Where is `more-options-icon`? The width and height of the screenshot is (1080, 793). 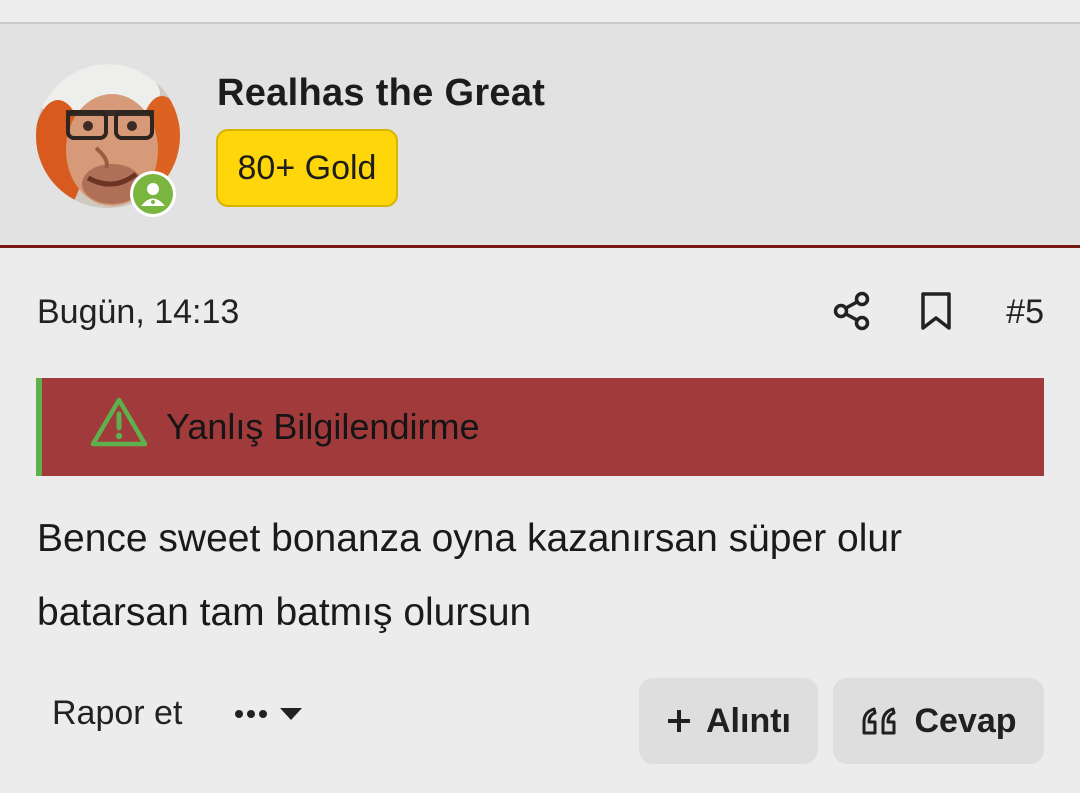 more-options-icon is located at coordinates (270, 715).